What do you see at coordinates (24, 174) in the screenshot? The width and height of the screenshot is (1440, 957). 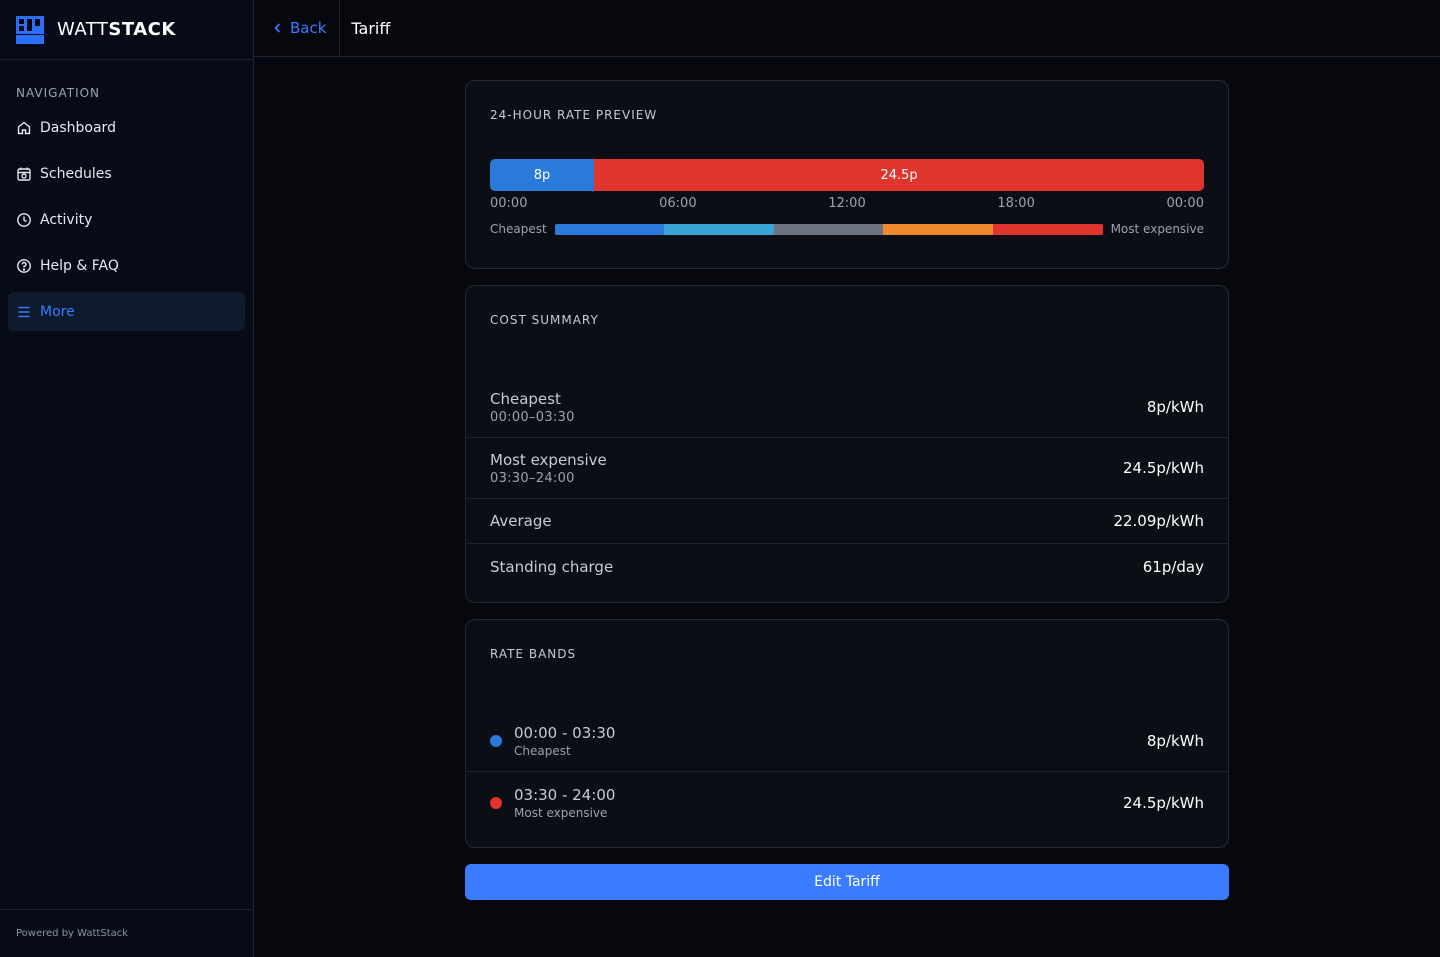 I see `calendar-icon` at bounding box center [24, 174].